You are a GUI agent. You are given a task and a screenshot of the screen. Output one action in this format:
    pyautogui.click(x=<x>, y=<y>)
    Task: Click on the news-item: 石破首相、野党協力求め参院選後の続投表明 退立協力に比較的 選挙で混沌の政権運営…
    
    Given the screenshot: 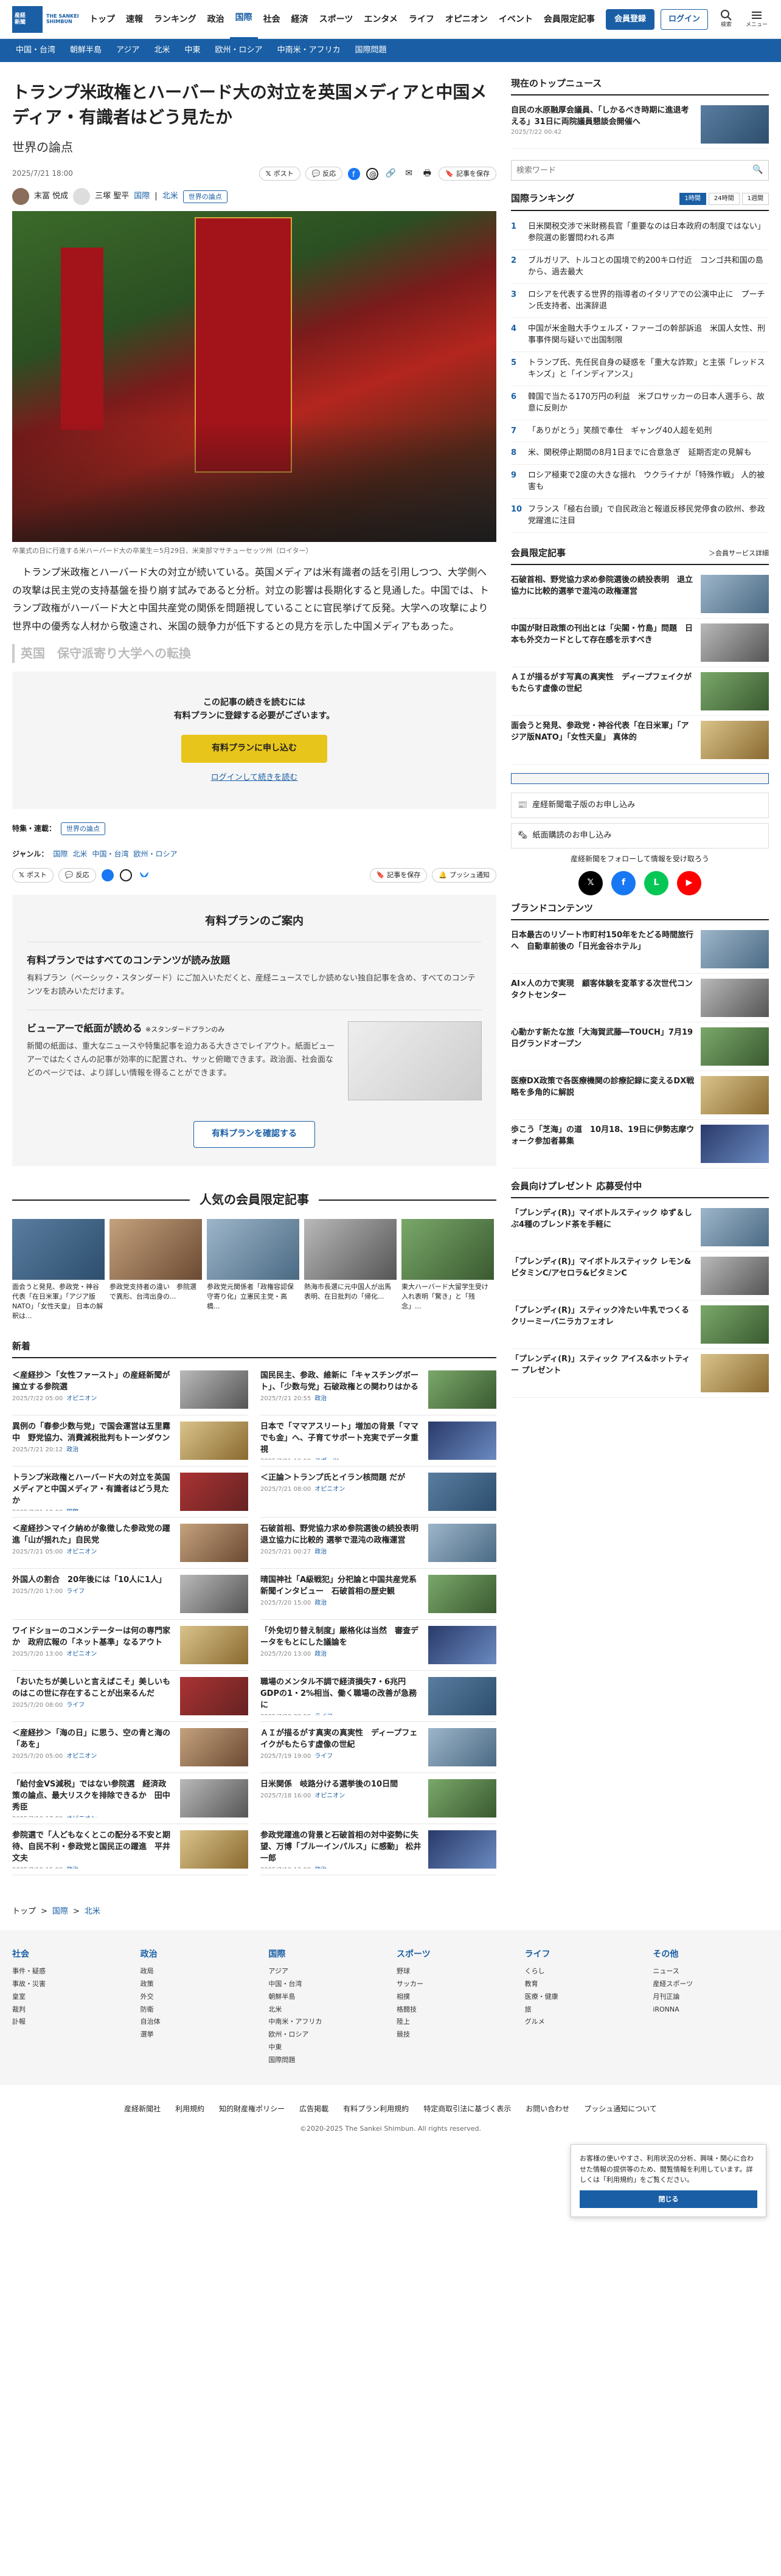 What is the action you would take?
    pyautogui.click(x=378, y=1543)
    